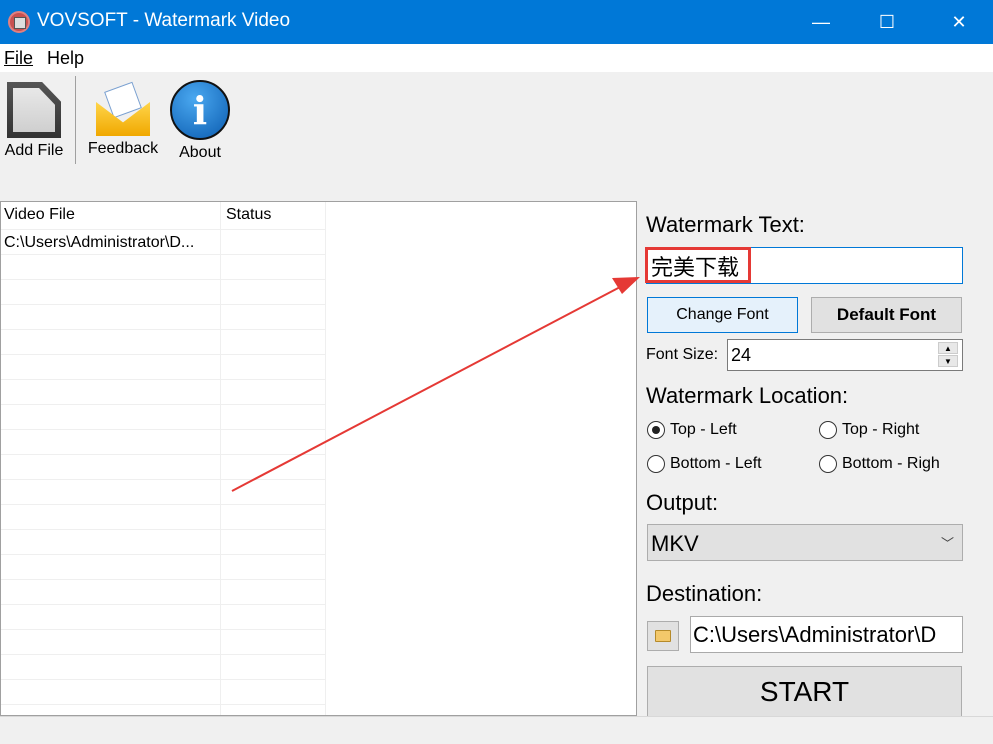 This screenshot has width=993, height=744. Describe the element at coordinates (881, 429) in the screenshot. I see `radio-label: Top - Right` at that location.